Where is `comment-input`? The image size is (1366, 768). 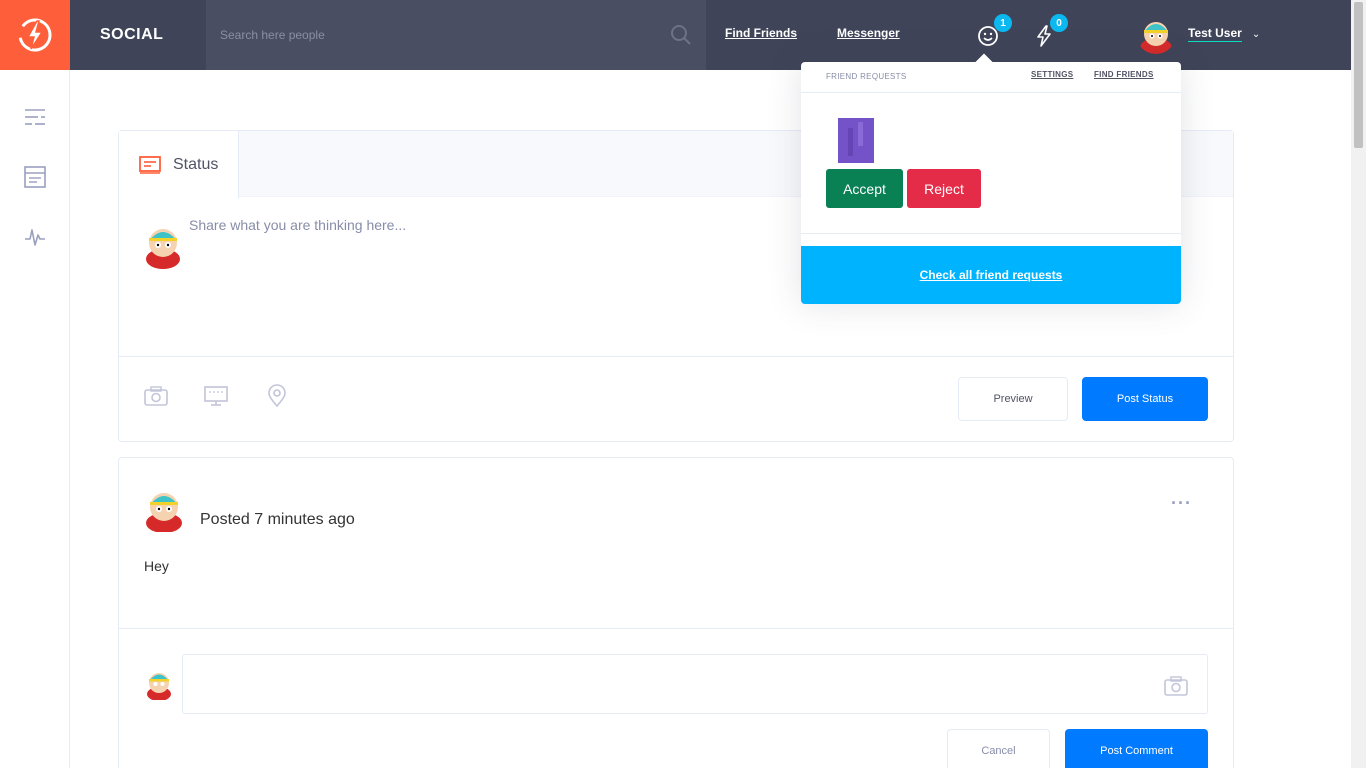 comment-input is located at coordinates (695, 684).